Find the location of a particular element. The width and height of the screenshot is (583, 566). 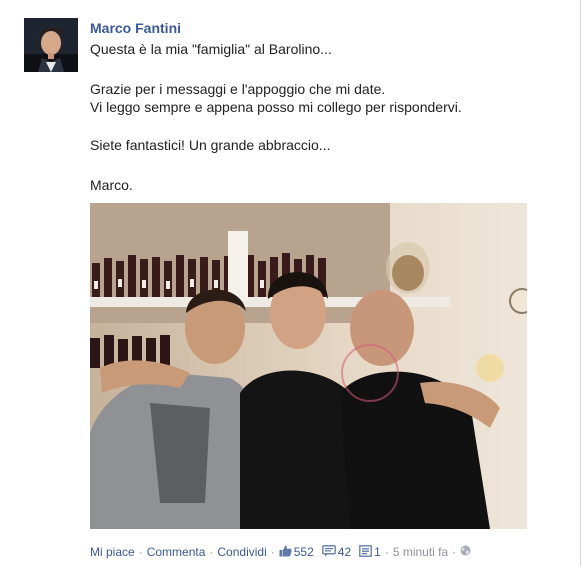

shares-count: 1 is located at coordinates (377, 552).